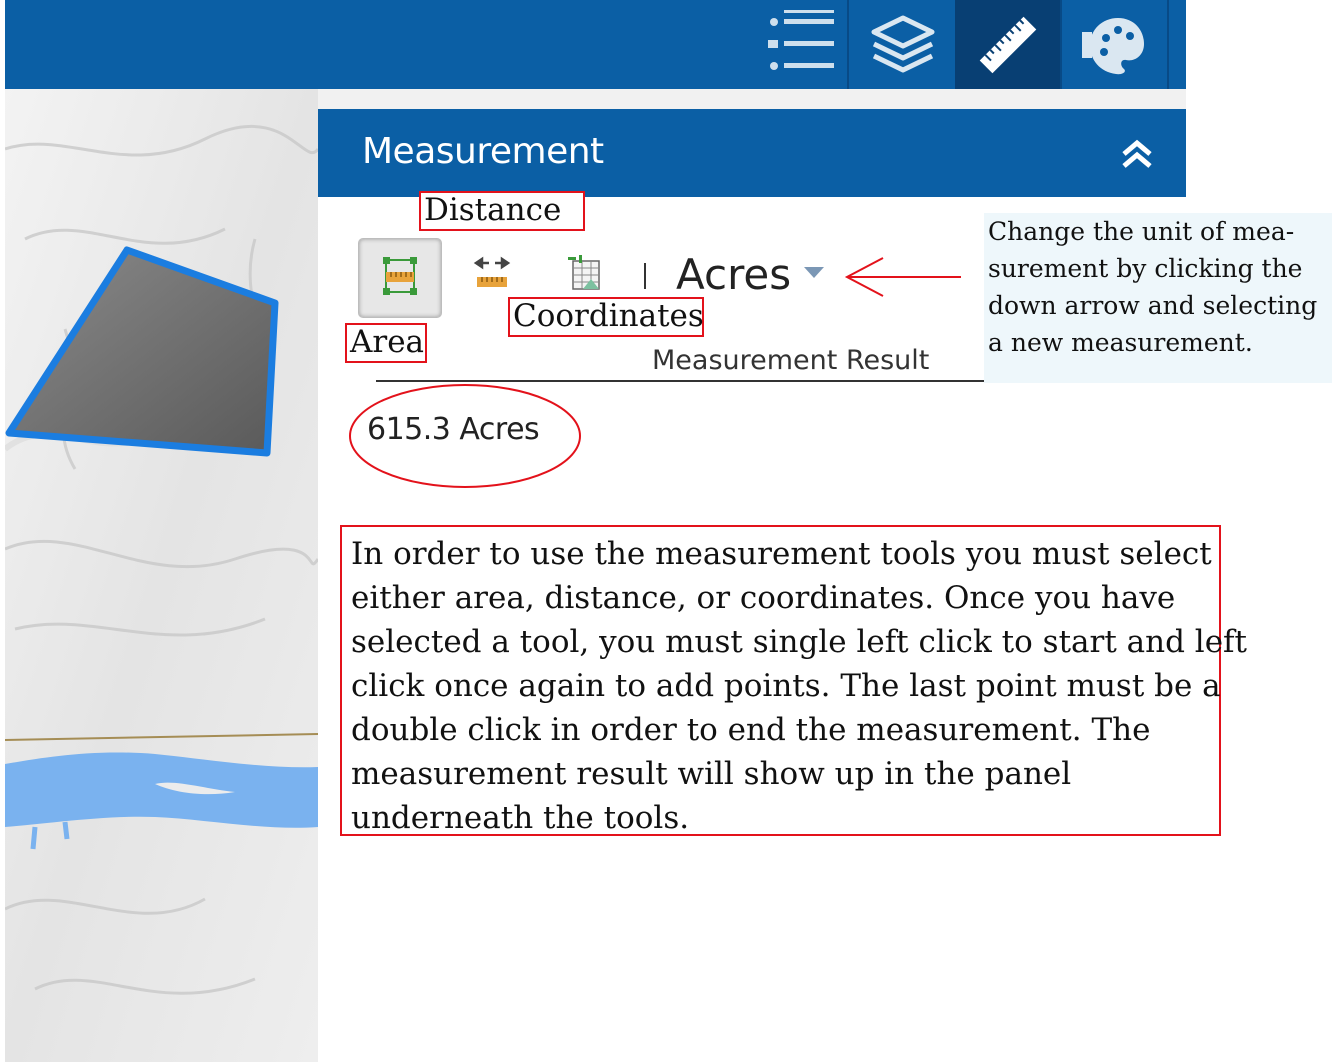  Describe the element at coordinates (1145, 268) in the screenshot. I see `callout-line: surement by clicking the` at that location.